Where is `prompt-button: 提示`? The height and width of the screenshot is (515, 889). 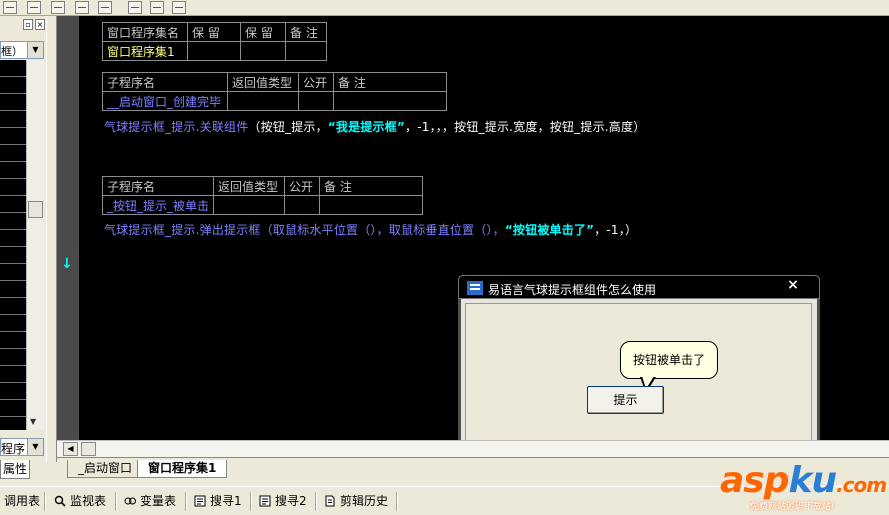 prompt-button: 提示 is located at coordinates (625, 400).